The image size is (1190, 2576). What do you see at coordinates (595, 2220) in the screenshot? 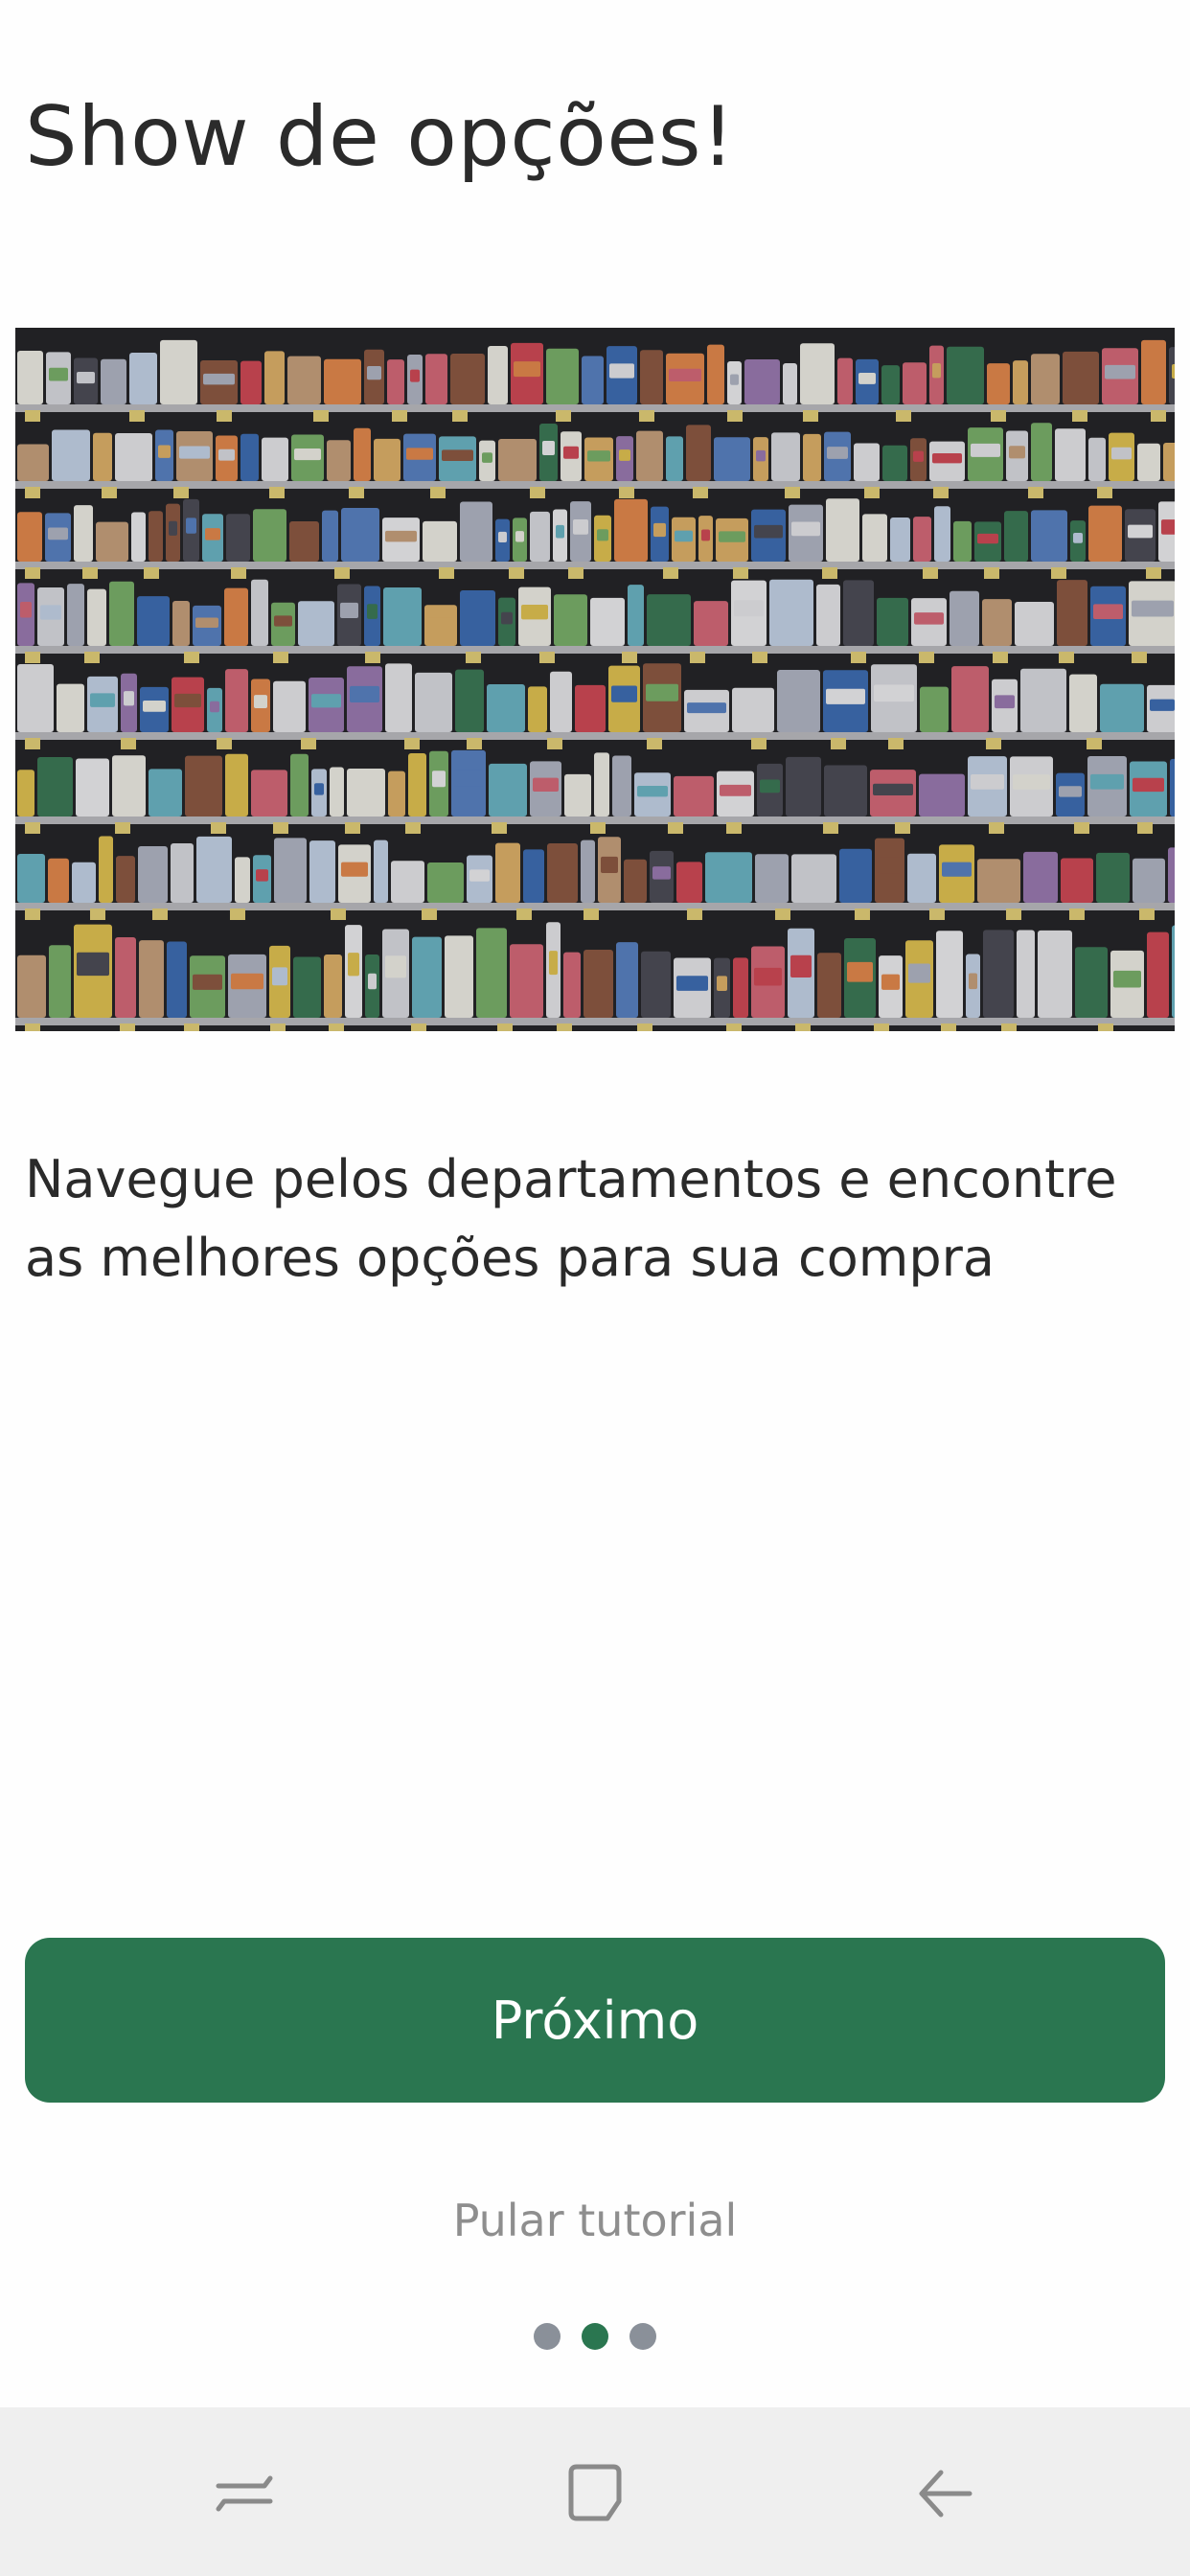
I see `skip-tutorial-link: Pular tutorial` at bounding box center [595, 2220].